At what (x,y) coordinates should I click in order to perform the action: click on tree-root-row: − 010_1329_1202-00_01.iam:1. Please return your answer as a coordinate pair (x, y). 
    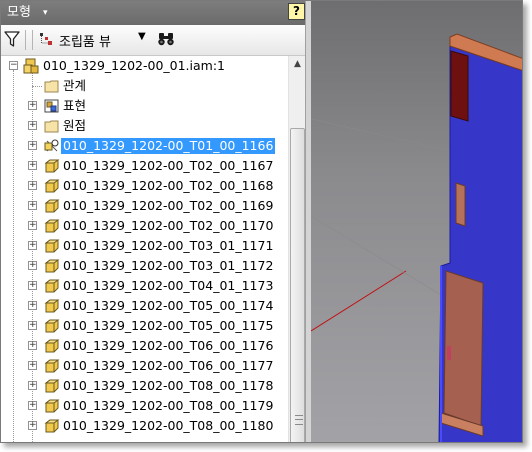
    Looking at the image, I should click on (144, 66).